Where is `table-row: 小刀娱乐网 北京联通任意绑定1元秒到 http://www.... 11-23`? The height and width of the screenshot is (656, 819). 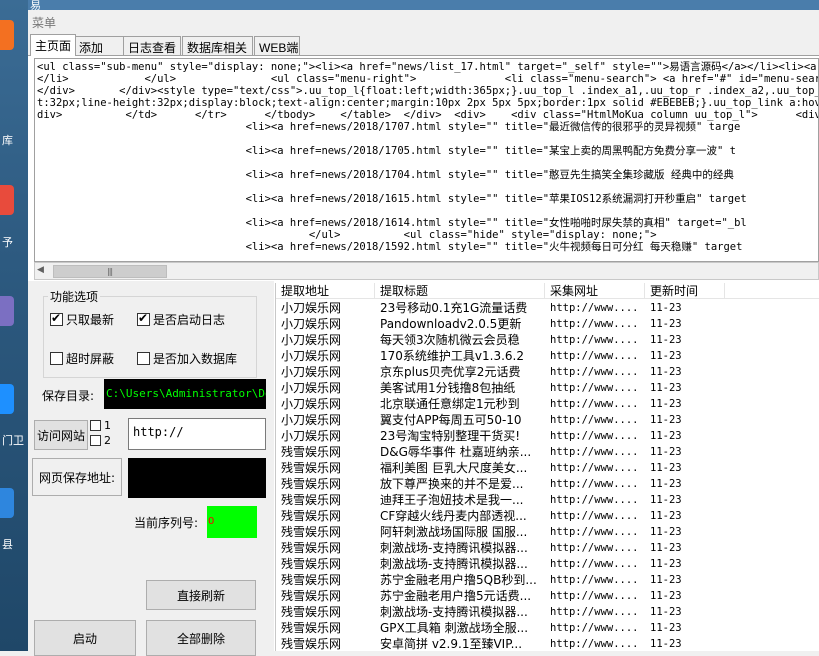 table-row: 小刀娱乐网 北京联通任意绑定1元秒到 http://www.... 11-23 is located at coordinates (547, 404).